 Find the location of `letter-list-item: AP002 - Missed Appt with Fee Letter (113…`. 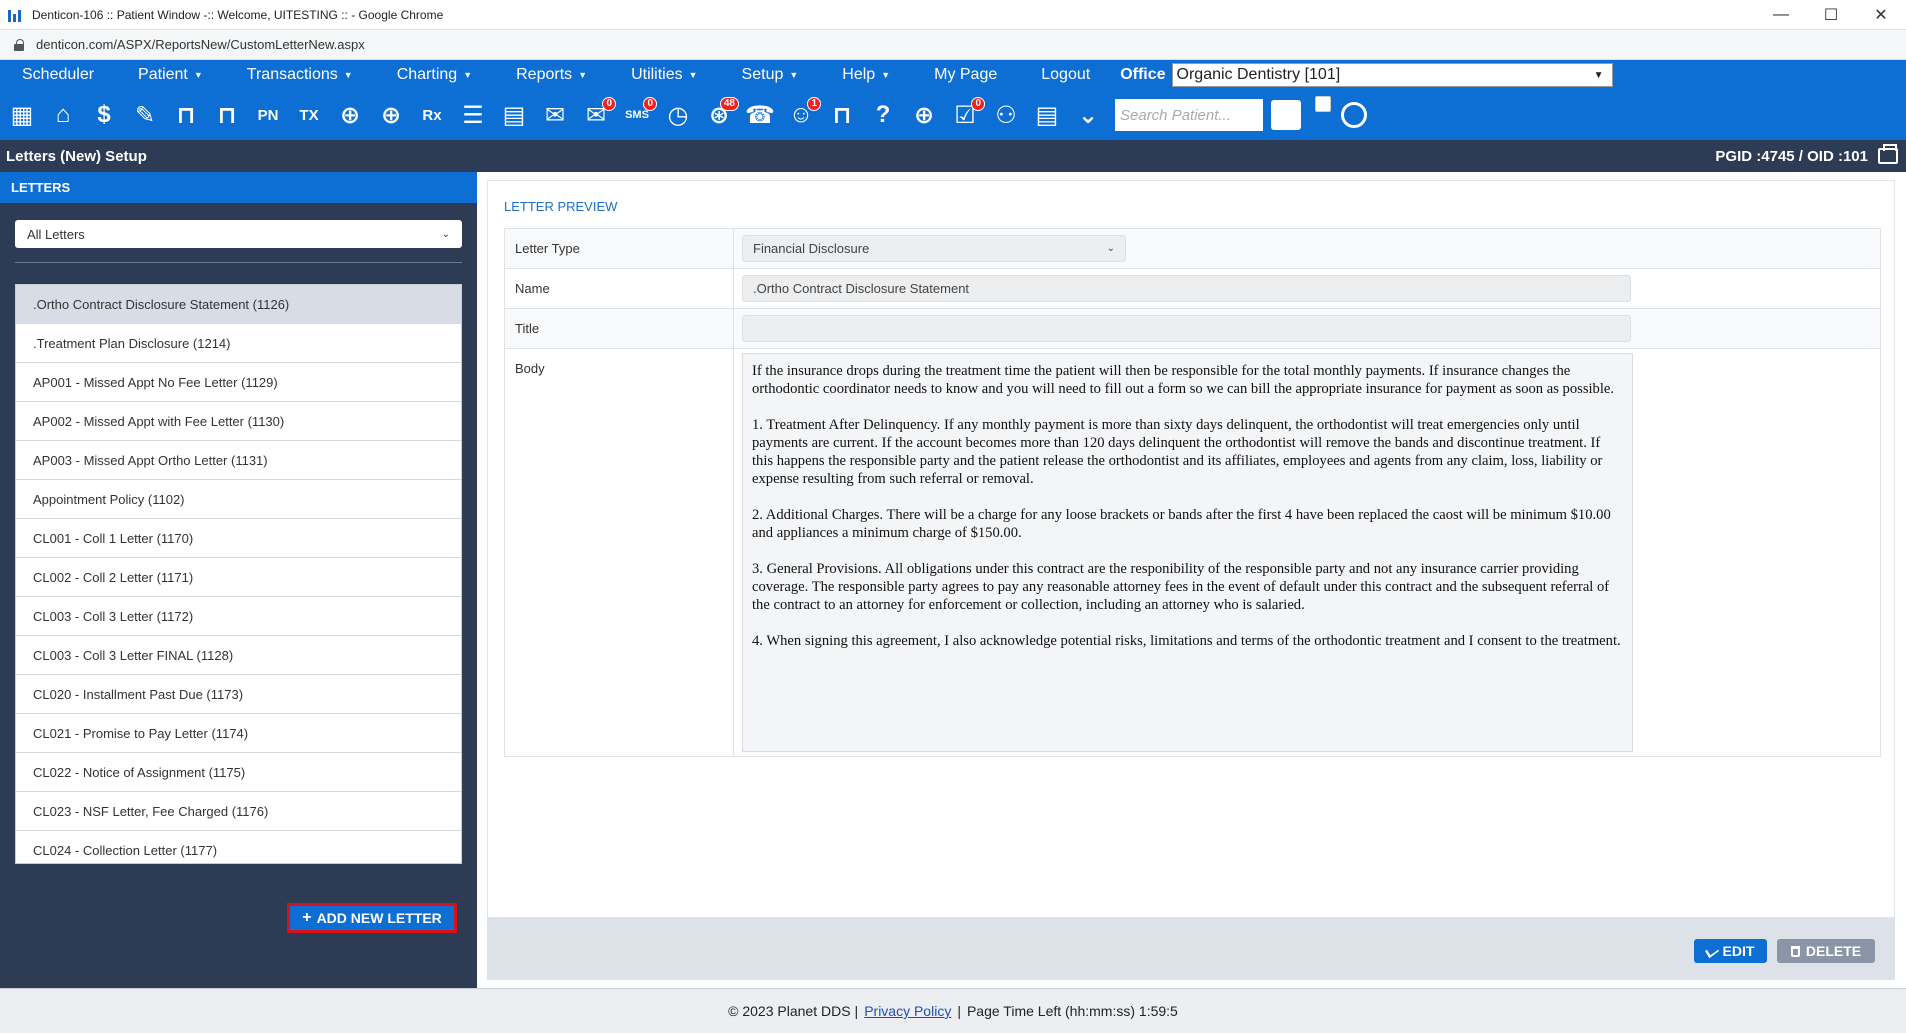

letter-list-item: AP002 - Missed Appt with Fee Letter (113… is located at coordinates (238, 421).